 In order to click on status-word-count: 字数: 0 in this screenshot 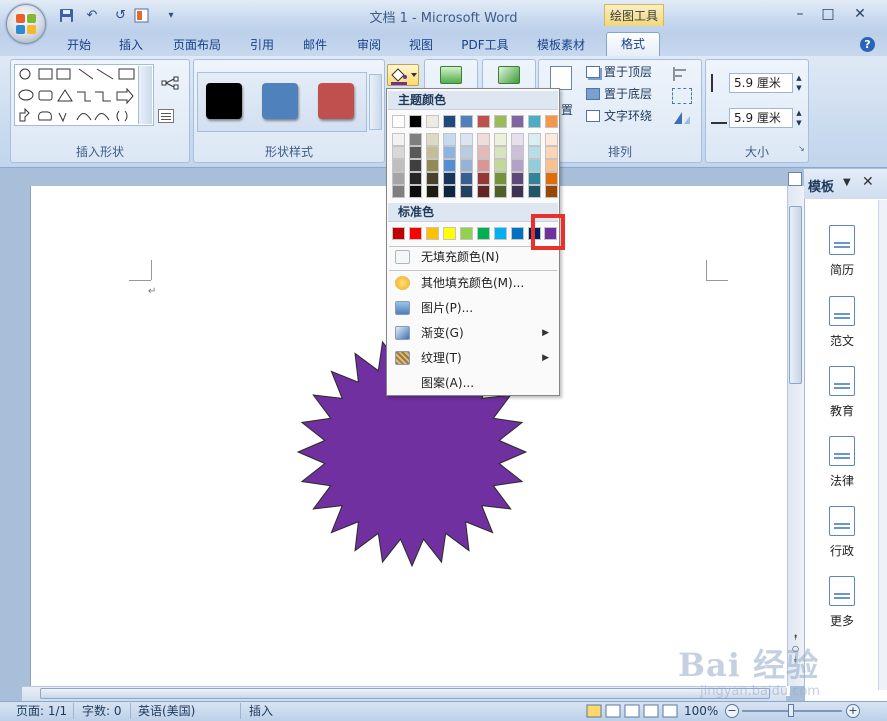, I will do `click(102, 711)`.